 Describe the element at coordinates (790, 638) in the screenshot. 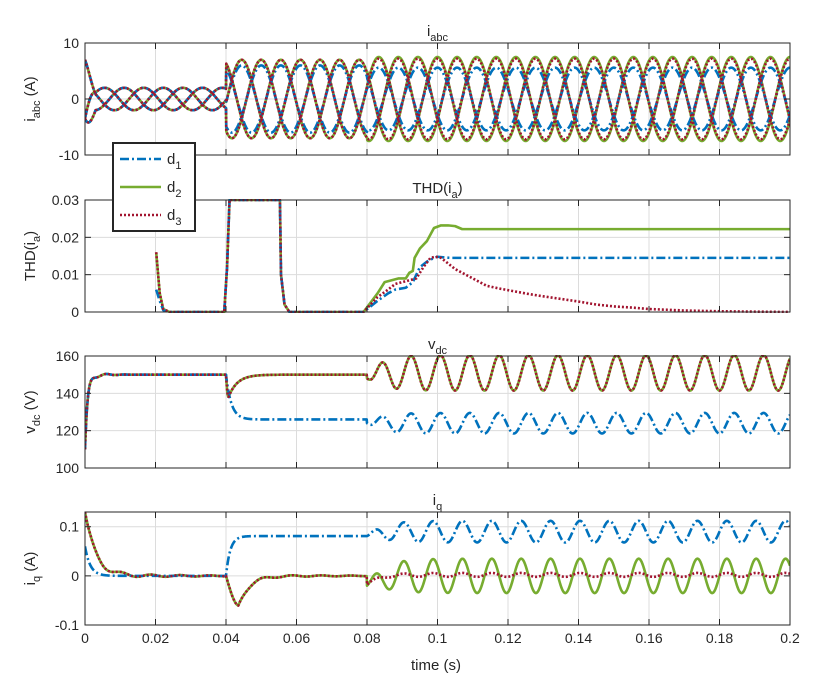

I see `x-tick-label: 0.2` at that location.